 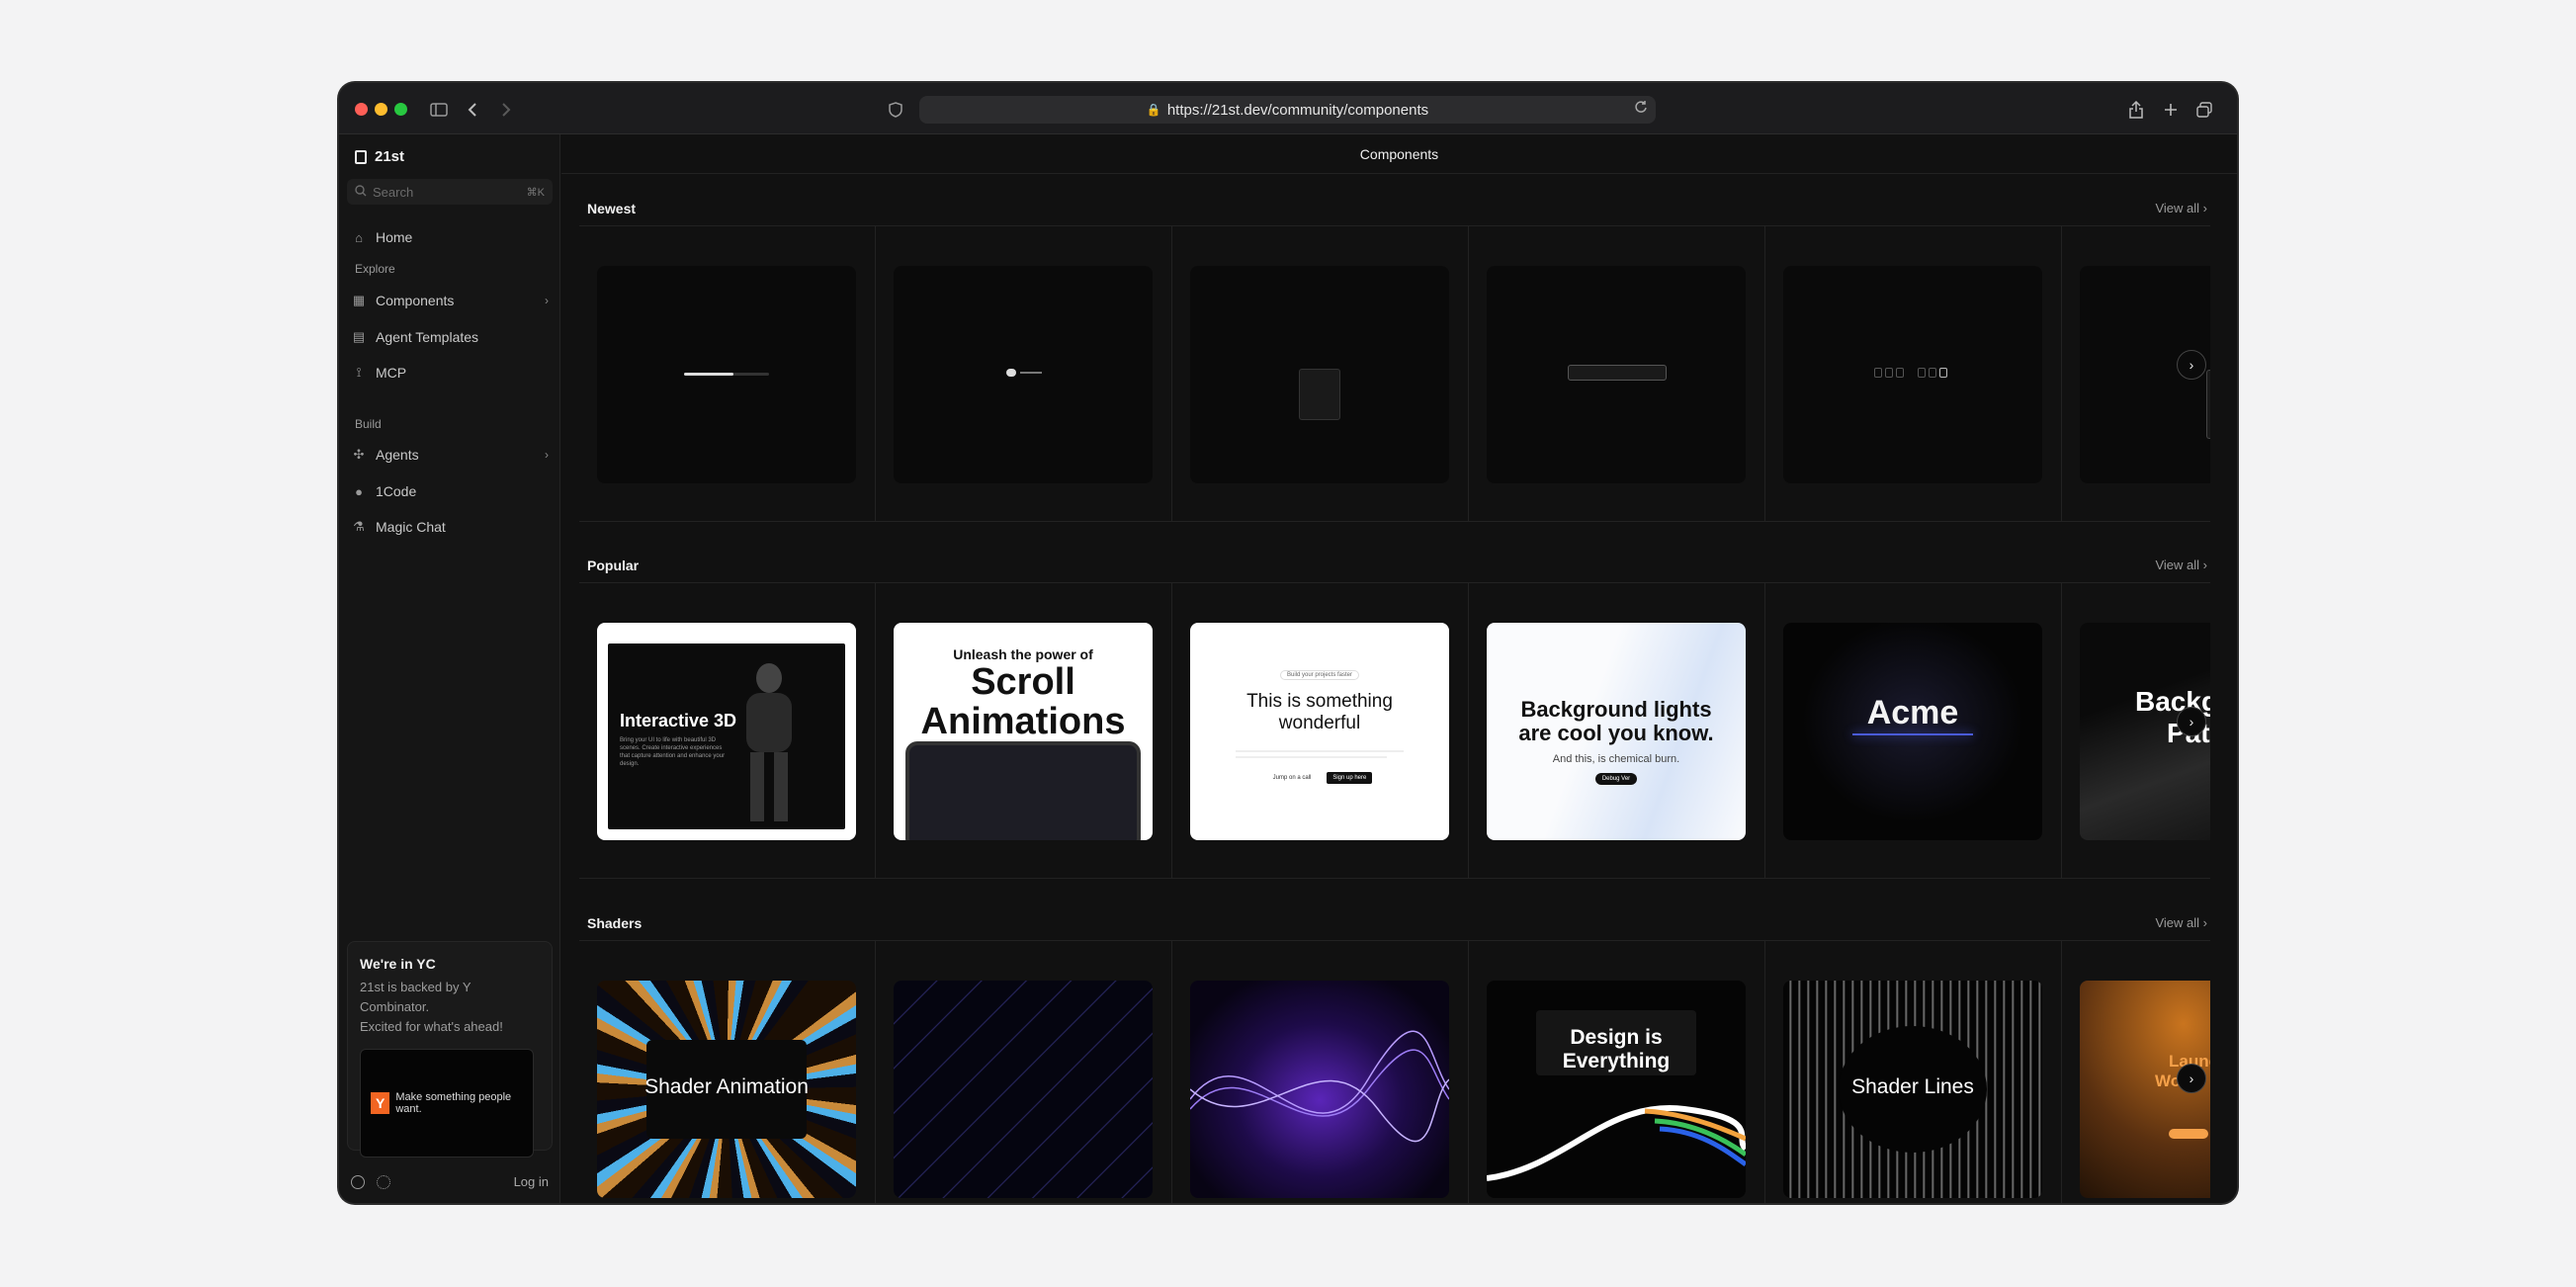 What do you see at coordinates (383, 1181) in the screenshot?
I see `settings-icon` at bounding box center [383, 1181].